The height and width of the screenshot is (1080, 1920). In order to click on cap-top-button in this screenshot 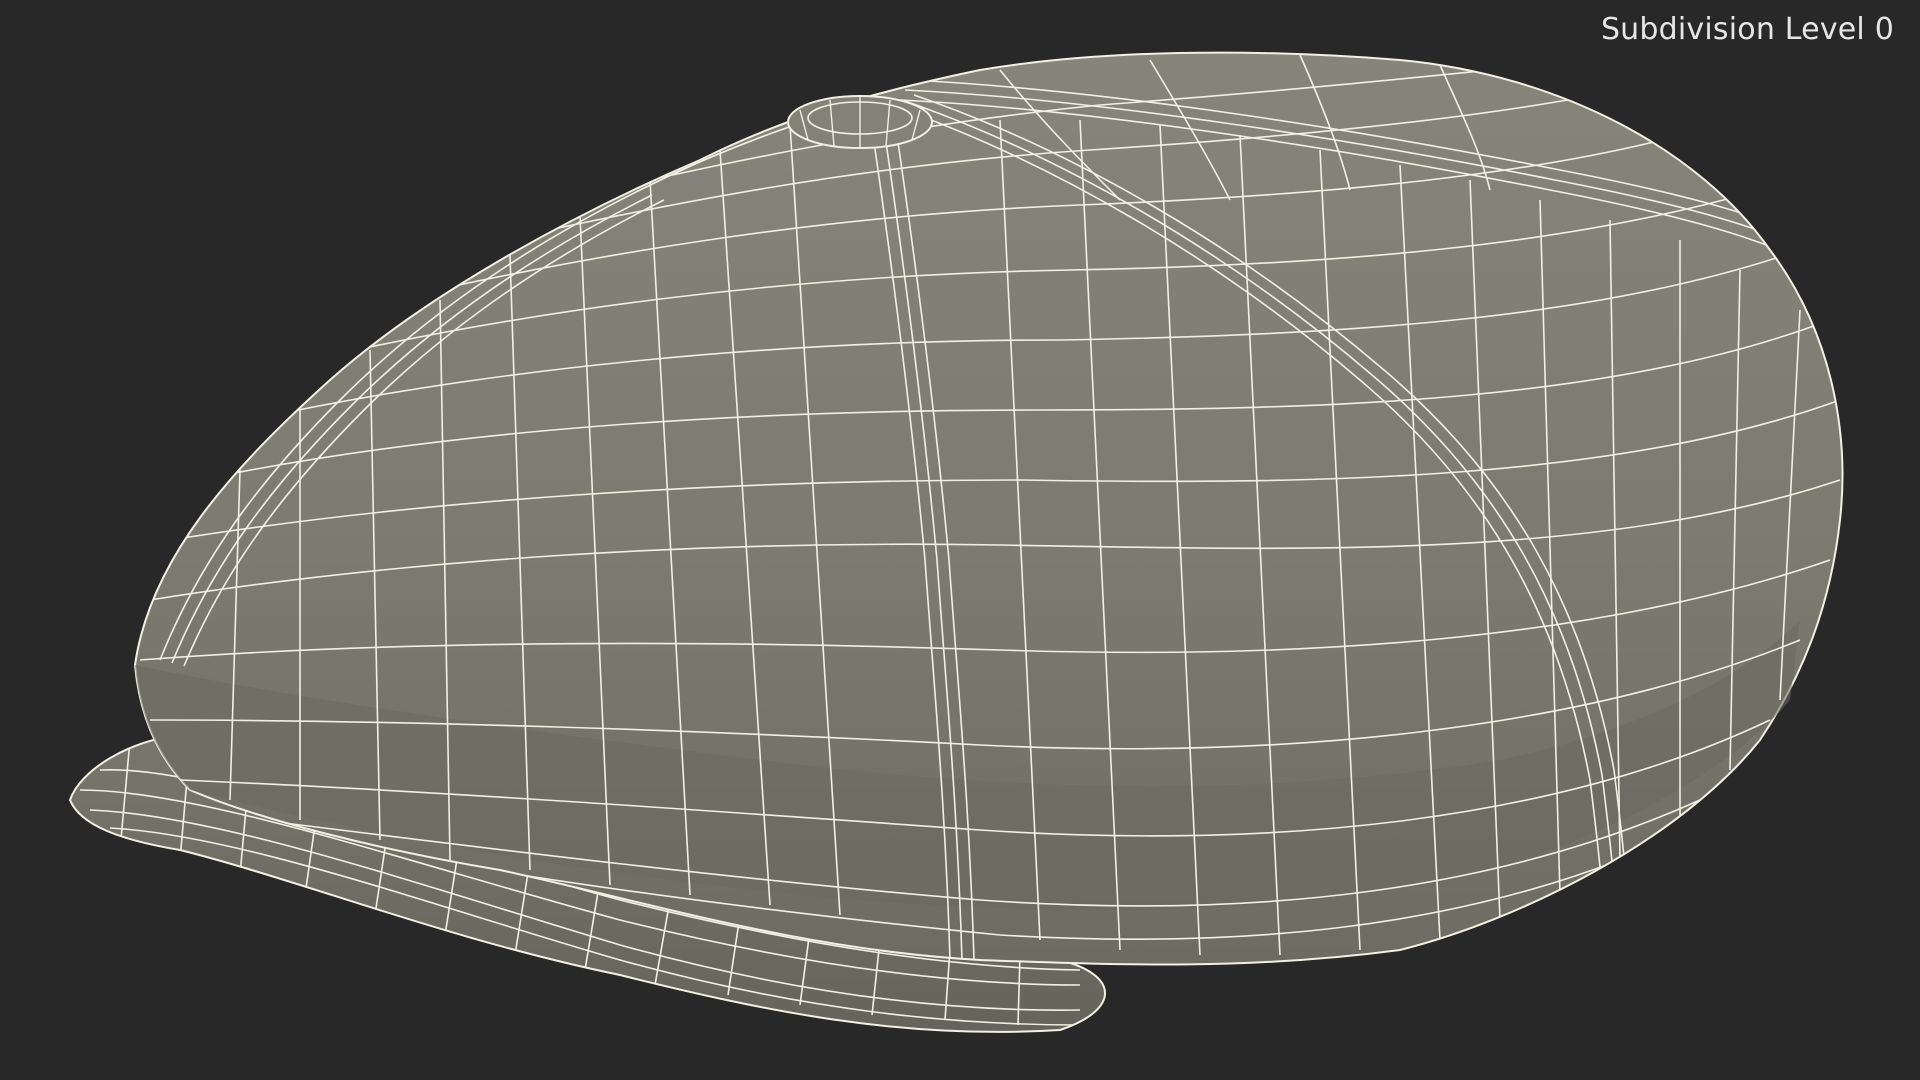, I will do `click(860, 122)`.